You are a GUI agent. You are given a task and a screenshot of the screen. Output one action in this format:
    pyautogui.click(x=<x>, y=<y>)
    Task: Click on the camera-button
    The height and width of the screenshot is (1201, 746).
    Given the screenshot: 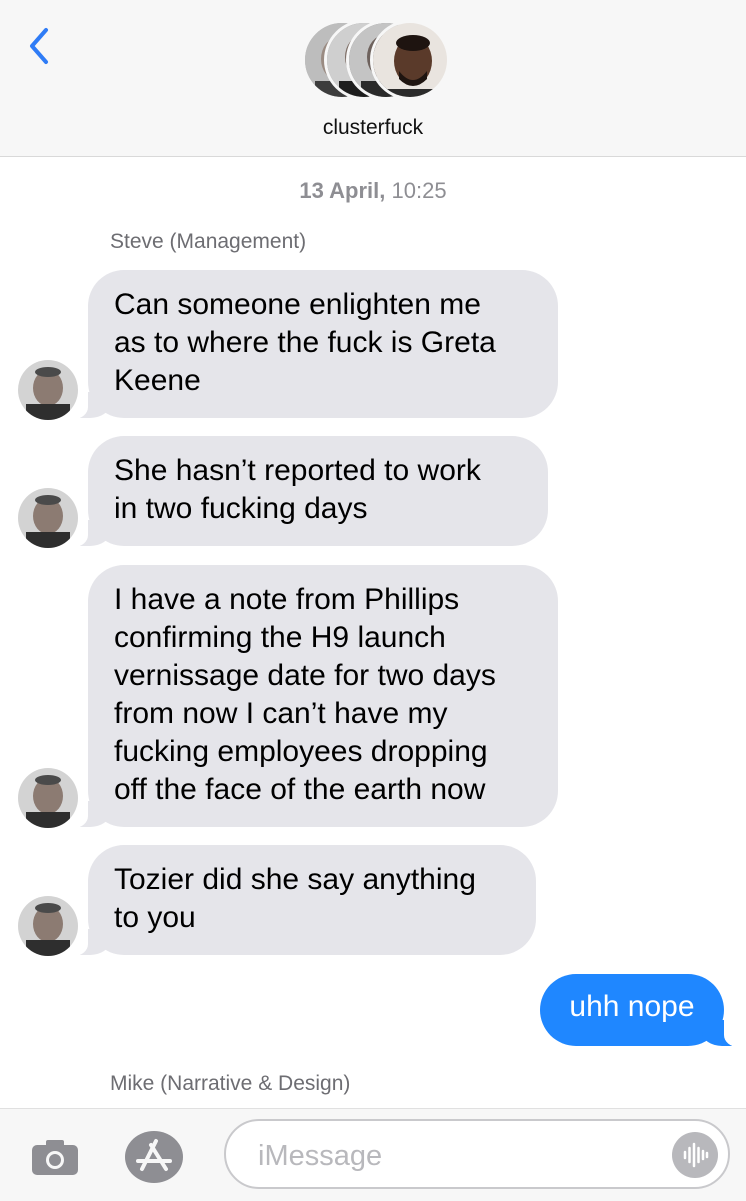 What is the action you would take?
    pyautogui.click(x=55, y=1157)
    